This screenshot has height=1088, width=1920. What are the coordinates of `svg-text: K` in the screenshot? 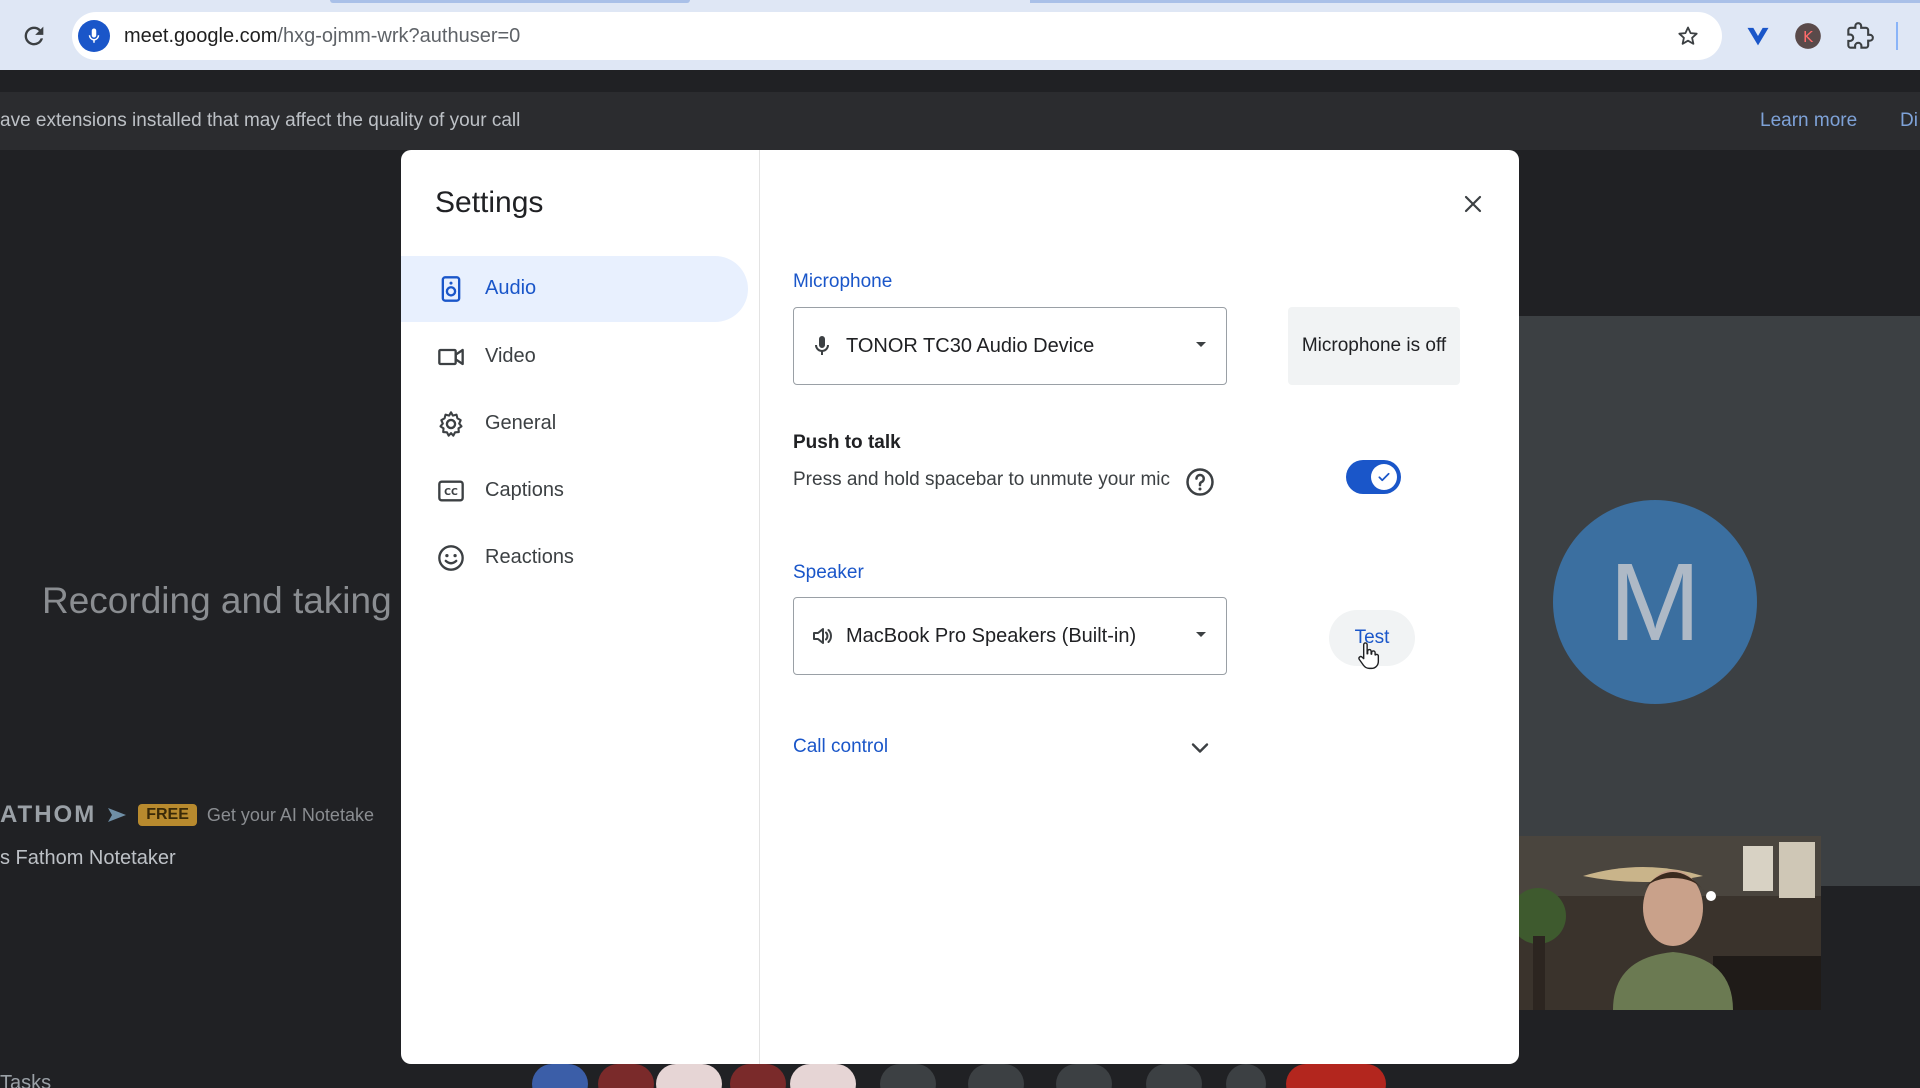 It's located at (1808, 37).